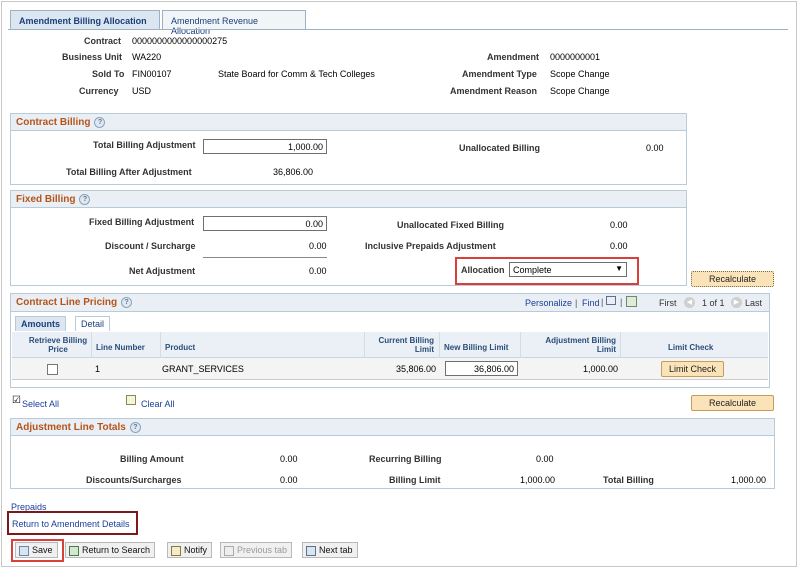 The width and height of the screenshot is (799, 569). Describe the element at coordinates (545, 459) in the screenshot. I see `recurring-billing-value: 0.00` at that location.